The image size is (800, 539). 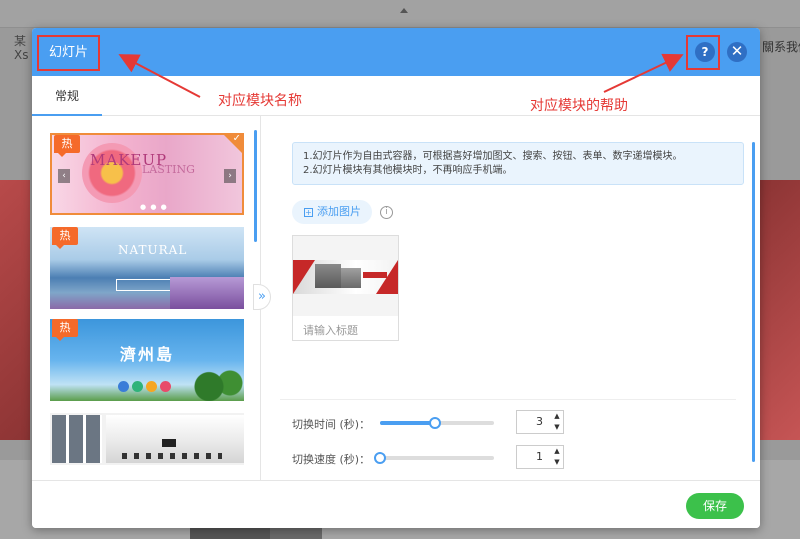 I want to click on template-subtext: LASTING, so click(x=168, y=169).